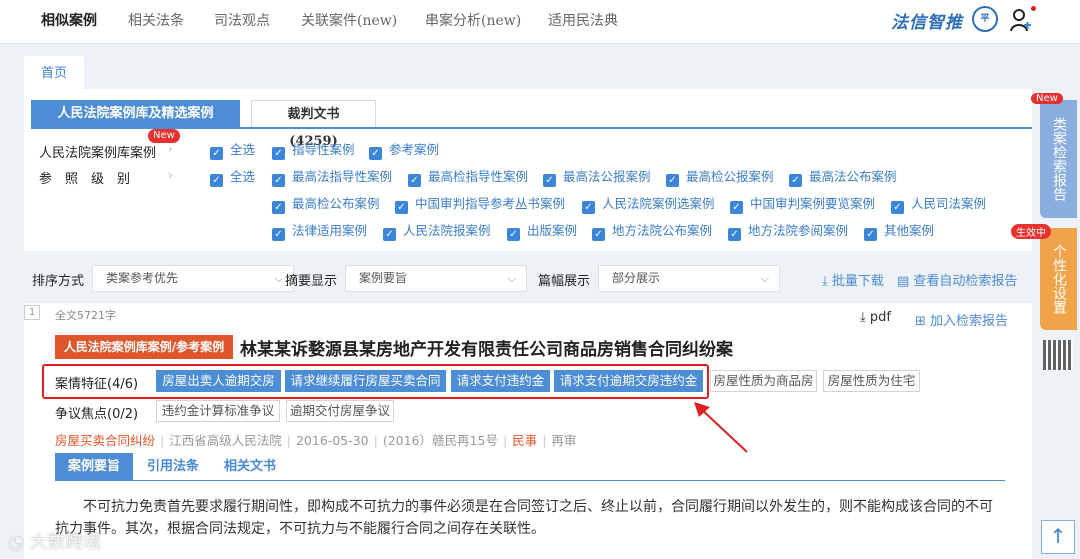 Image resolution: width=1080 pixels, height=559 pixels. Describe the element at coordinates (961, 319) in the screenshot. I see `add-to-report-button: ⊞ 加入检索报告` at that location.